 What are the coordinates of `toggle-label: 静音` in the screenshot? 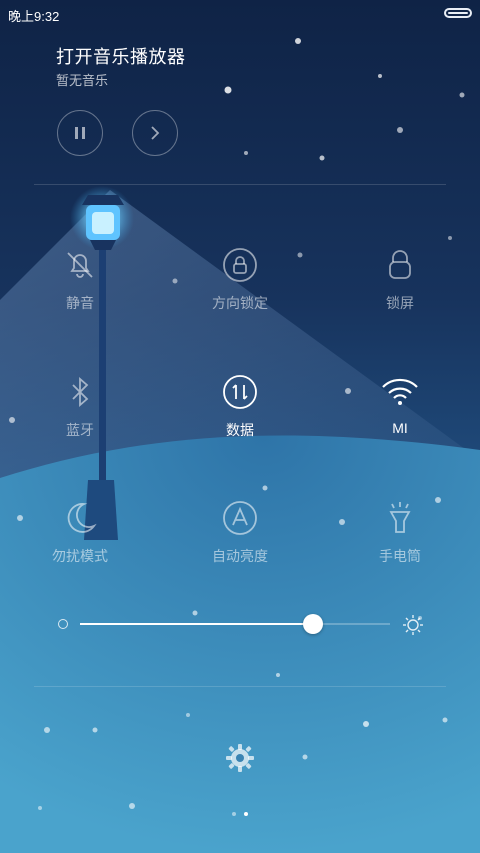 It's located at (80, 303).